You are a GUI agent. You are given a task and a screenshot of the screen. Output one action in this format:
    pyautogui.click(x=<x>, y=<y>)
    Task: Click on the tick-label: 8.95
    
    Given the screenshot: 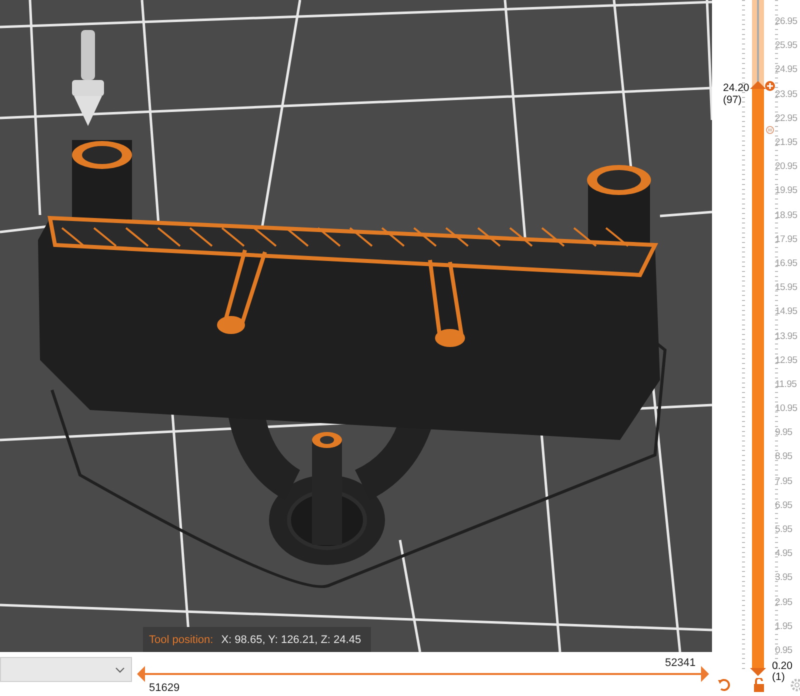 What is the action you would take?
    pyautogui.click(x=783, y=457)
    